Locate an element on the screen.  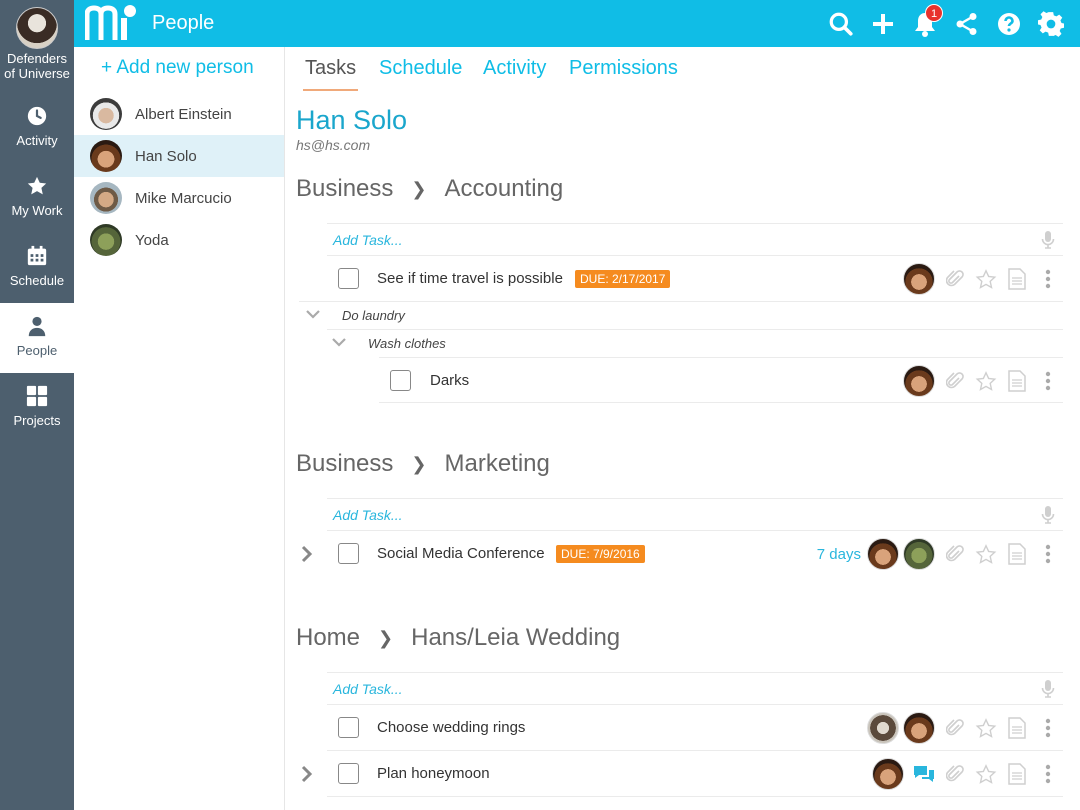
task-tools is located at coordinates (967, 774).